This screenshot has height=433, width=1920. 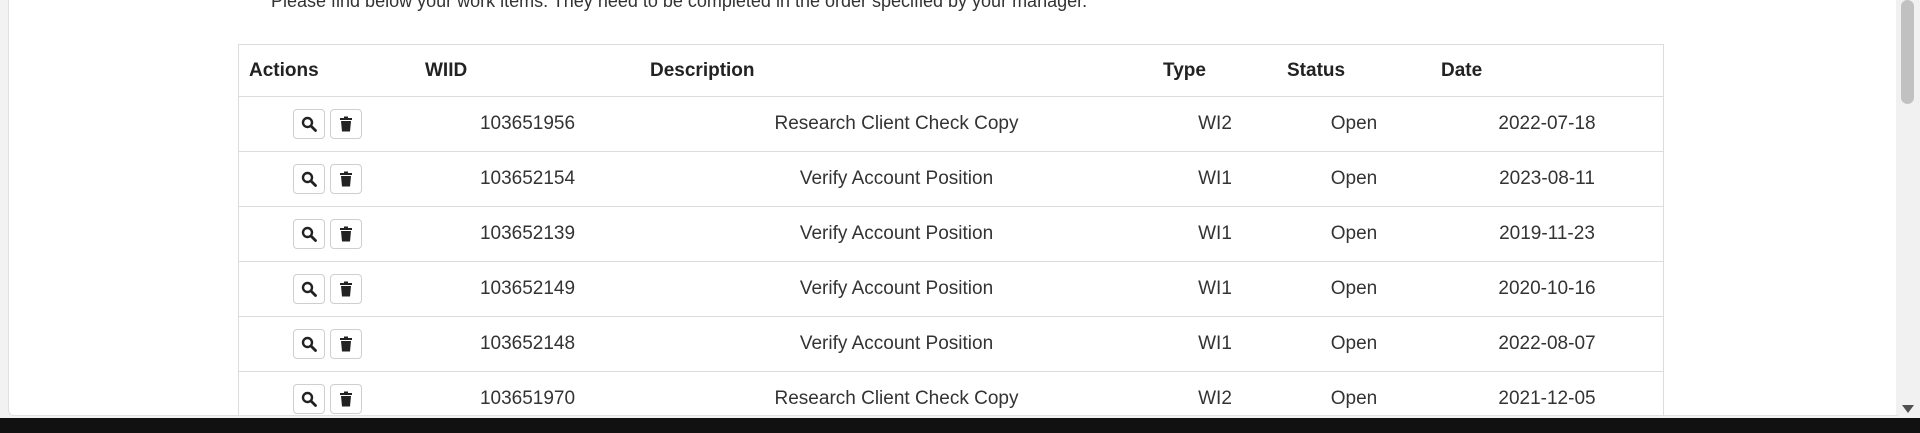 What do you see at coordinates (1547, 393) in the screenshot?
I see `date-cell: 2021-12-05` at bounding box center [1547, 393].